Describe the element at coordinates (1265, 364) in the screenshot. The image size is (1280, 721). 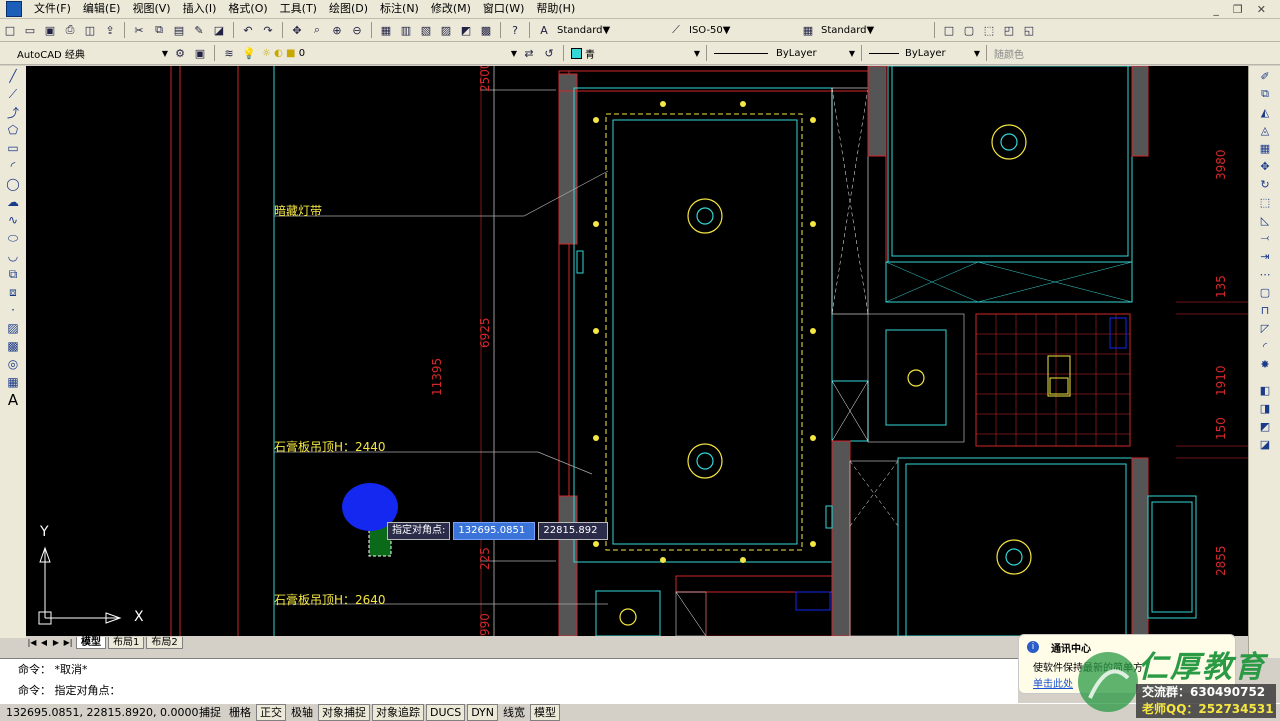
I see `explode-icon: ✸` at that location.